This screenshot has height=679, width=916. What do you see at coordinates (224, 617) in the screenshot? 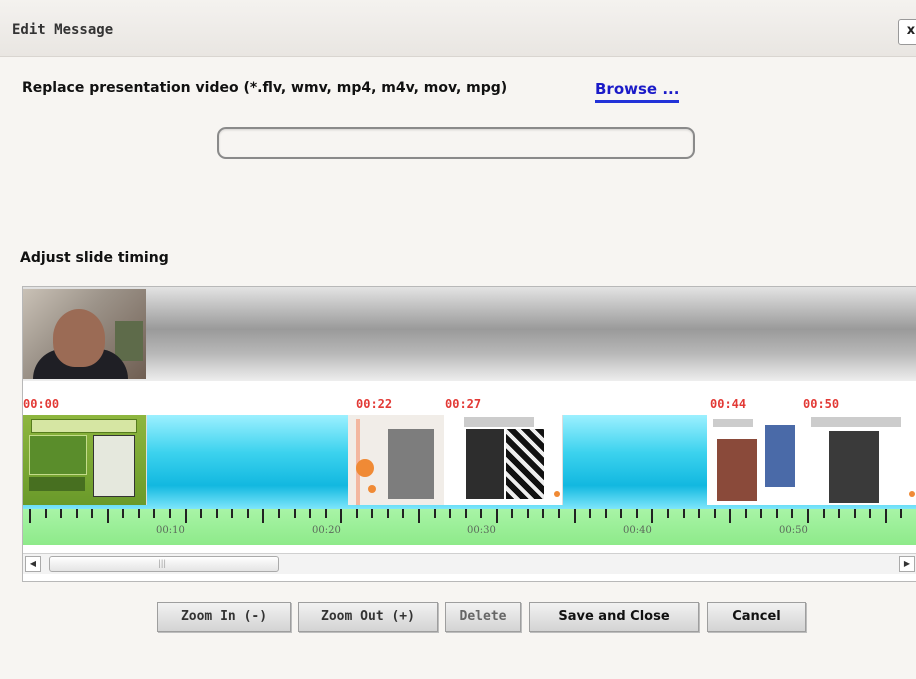
I see `zoom-in-button: Zoom In (-)` at bounding box center [224, 617].